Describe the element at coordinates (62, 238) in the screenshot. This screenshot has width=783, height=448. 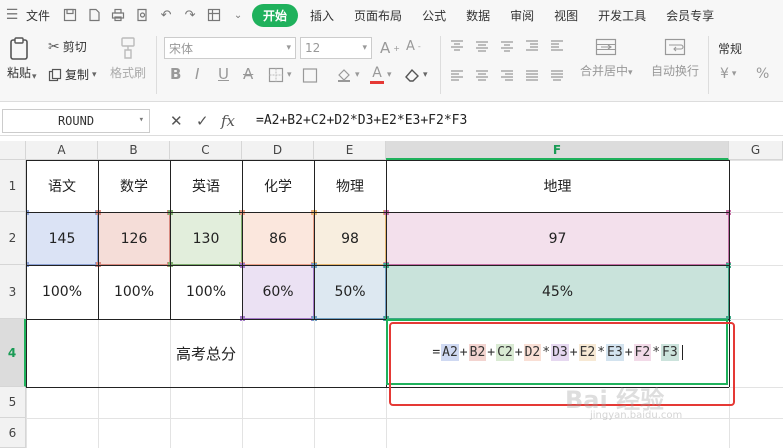
I see `cell-a2: 145` at that location.